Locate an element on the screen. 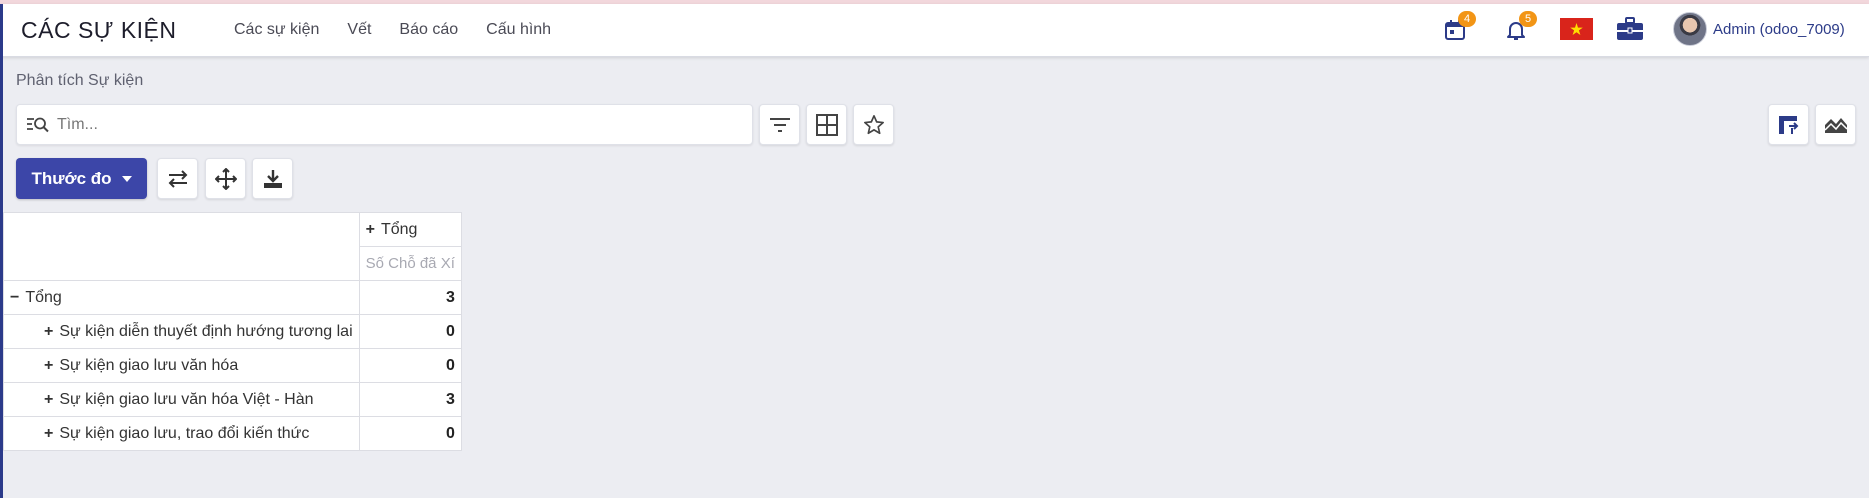  flip-axis-icon is located at coordinates (177, 178).